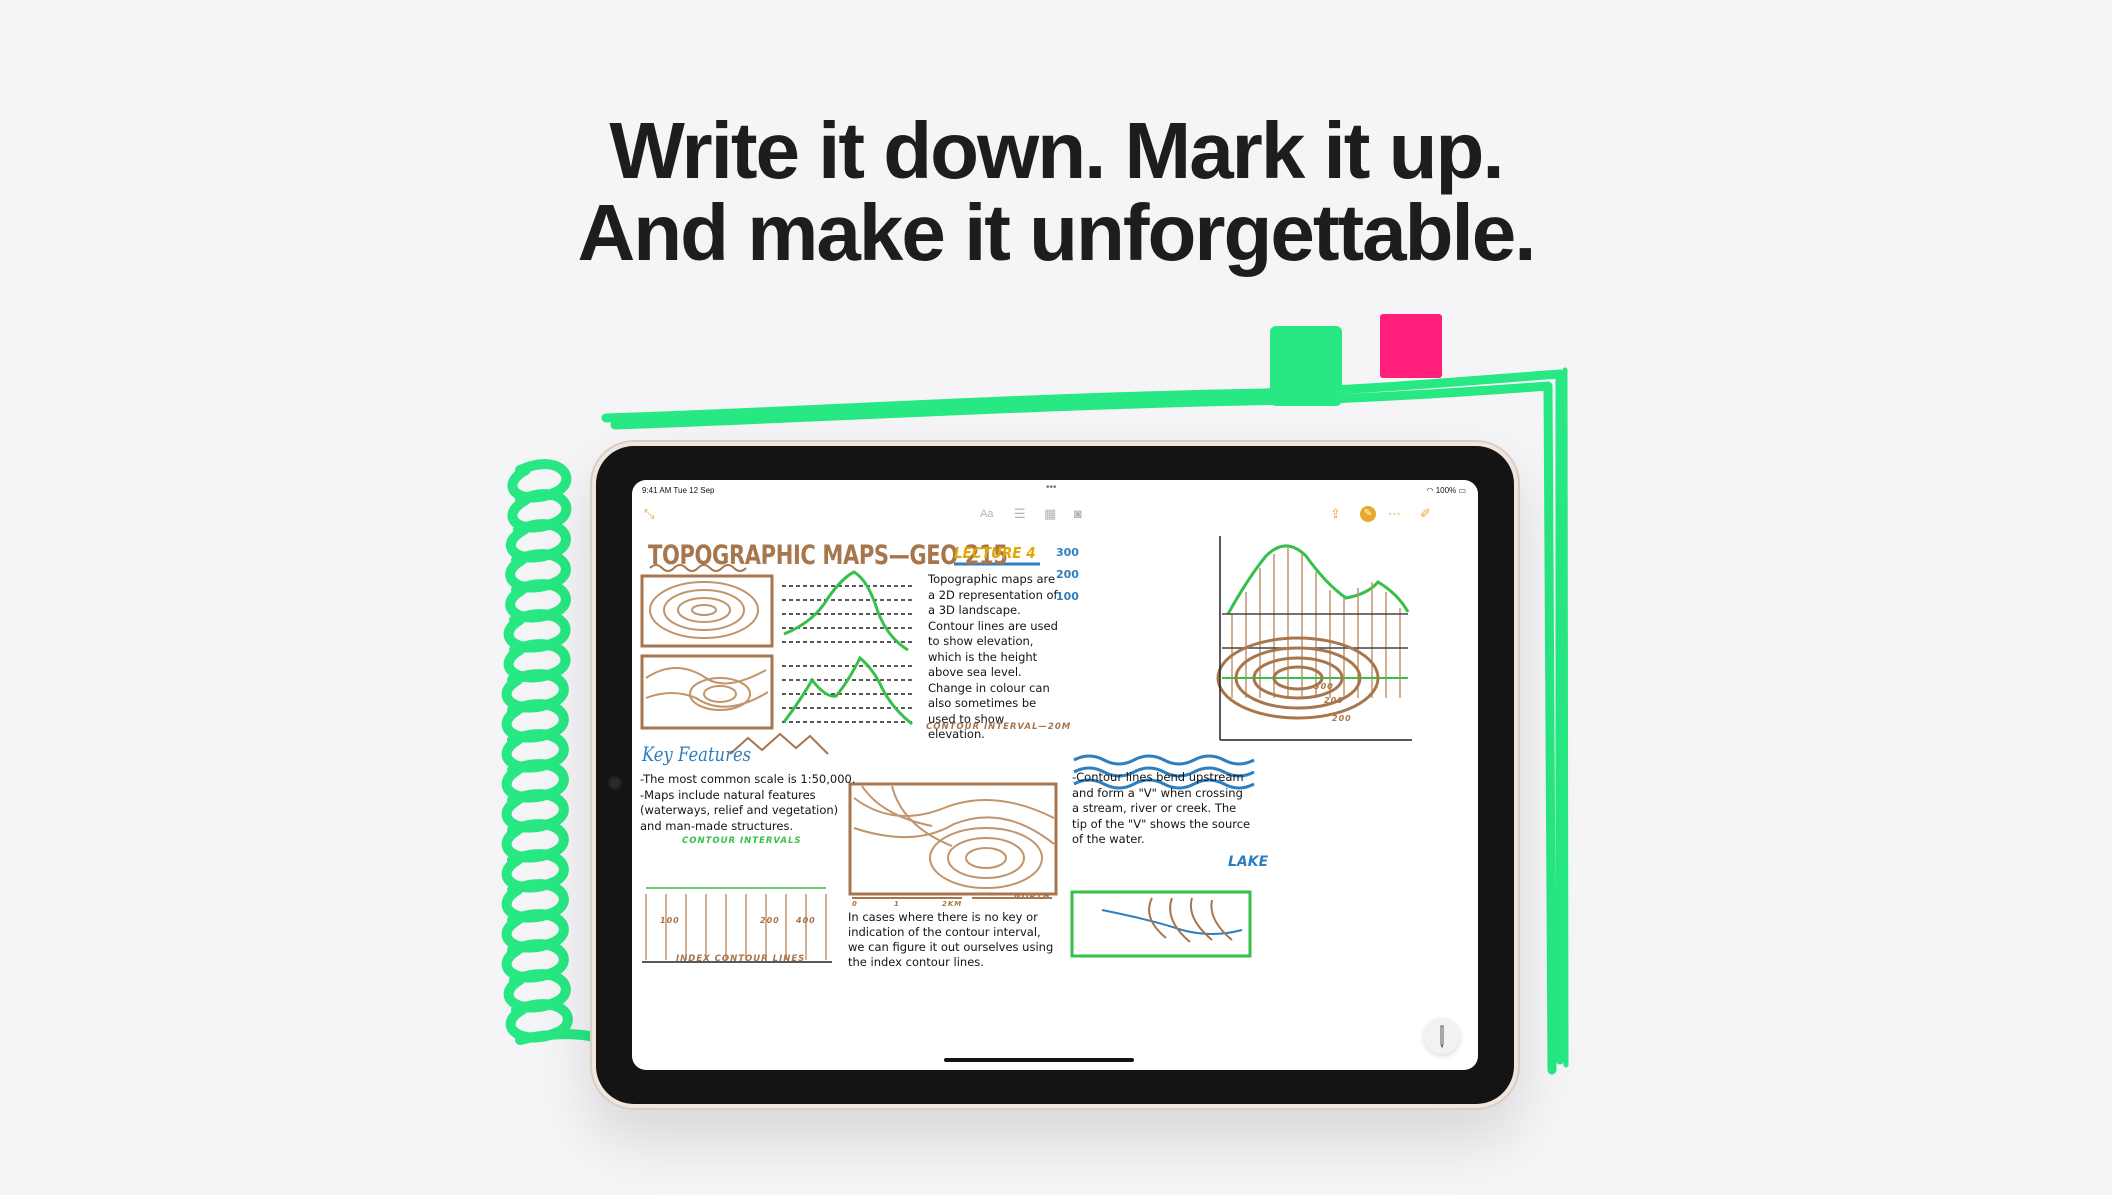  Describe the element at coordinates (995, 553) in the screenshot. I see `lecture-label: LECTURE 4` at that location.